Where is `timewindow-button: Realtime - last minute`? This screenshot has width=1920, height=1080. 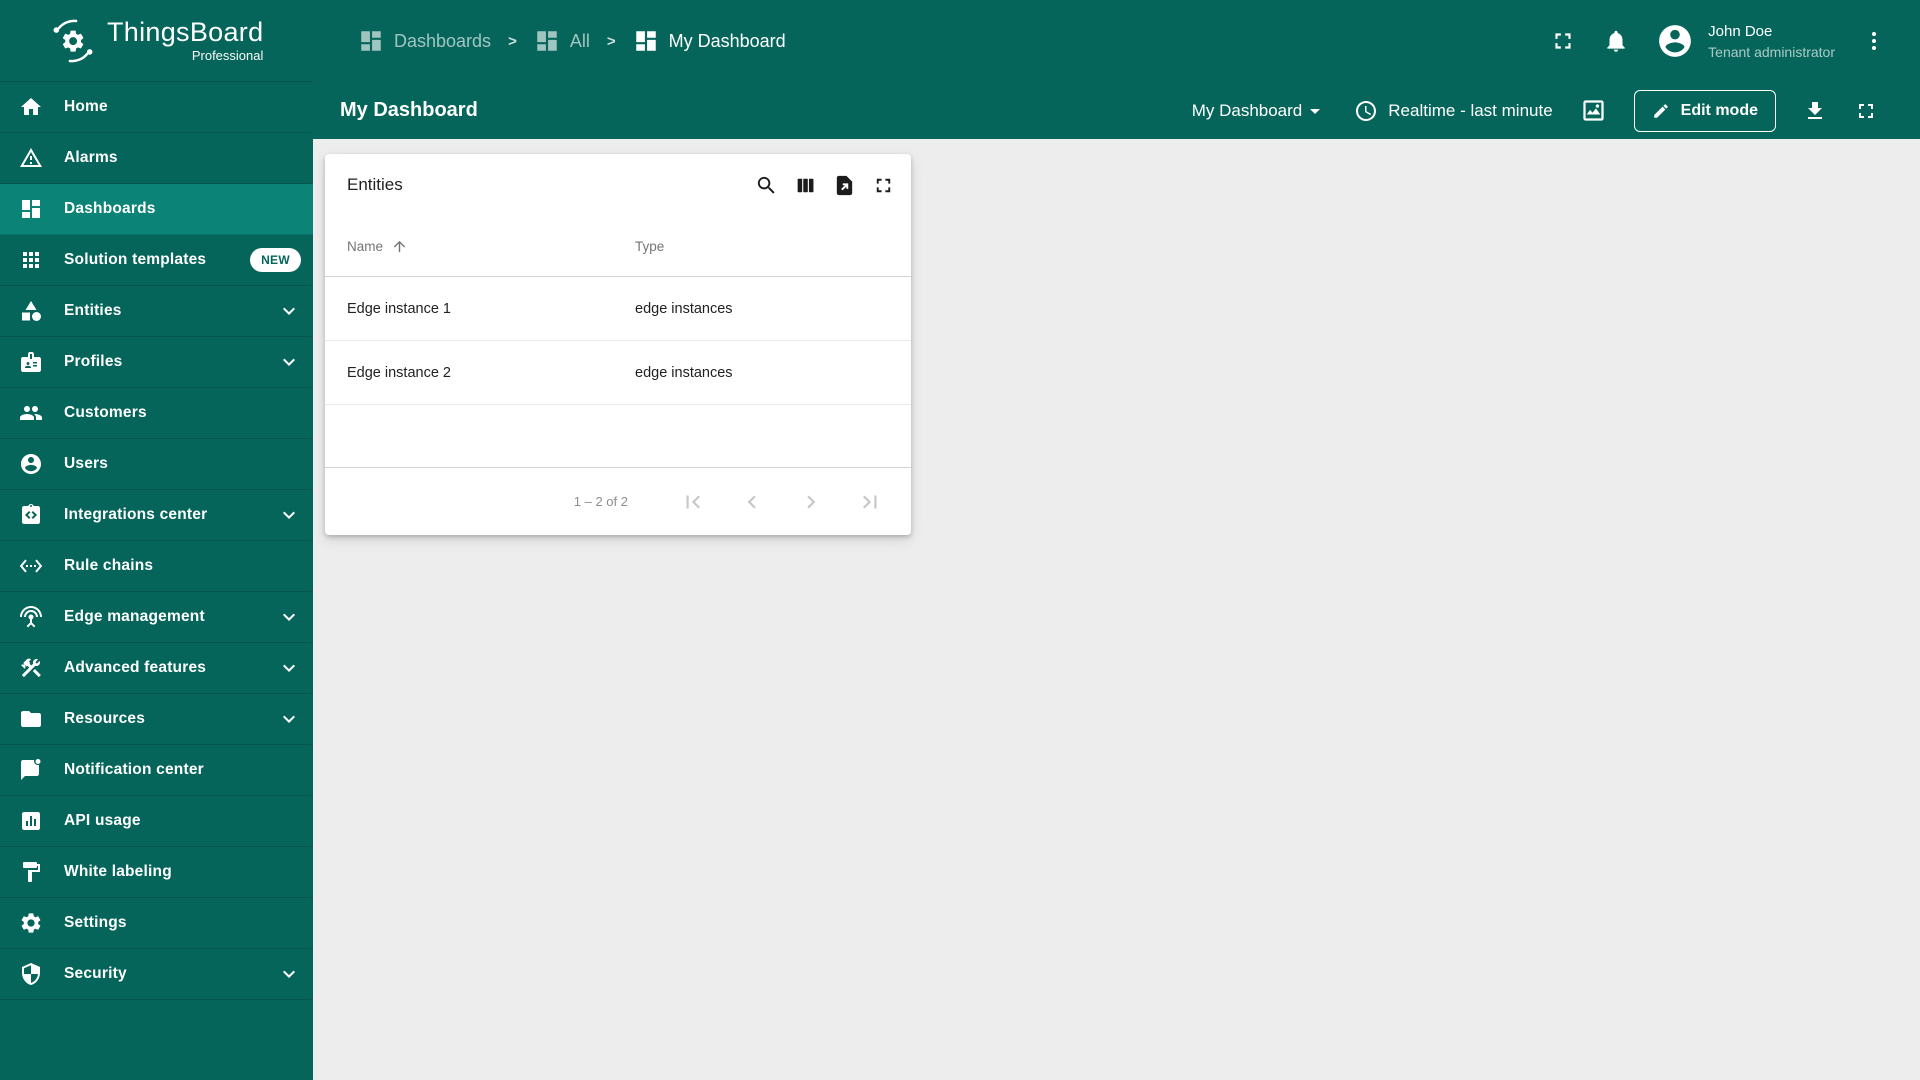
timewindow-button: Realtime - last minute is located at coordinates (1453, 111).